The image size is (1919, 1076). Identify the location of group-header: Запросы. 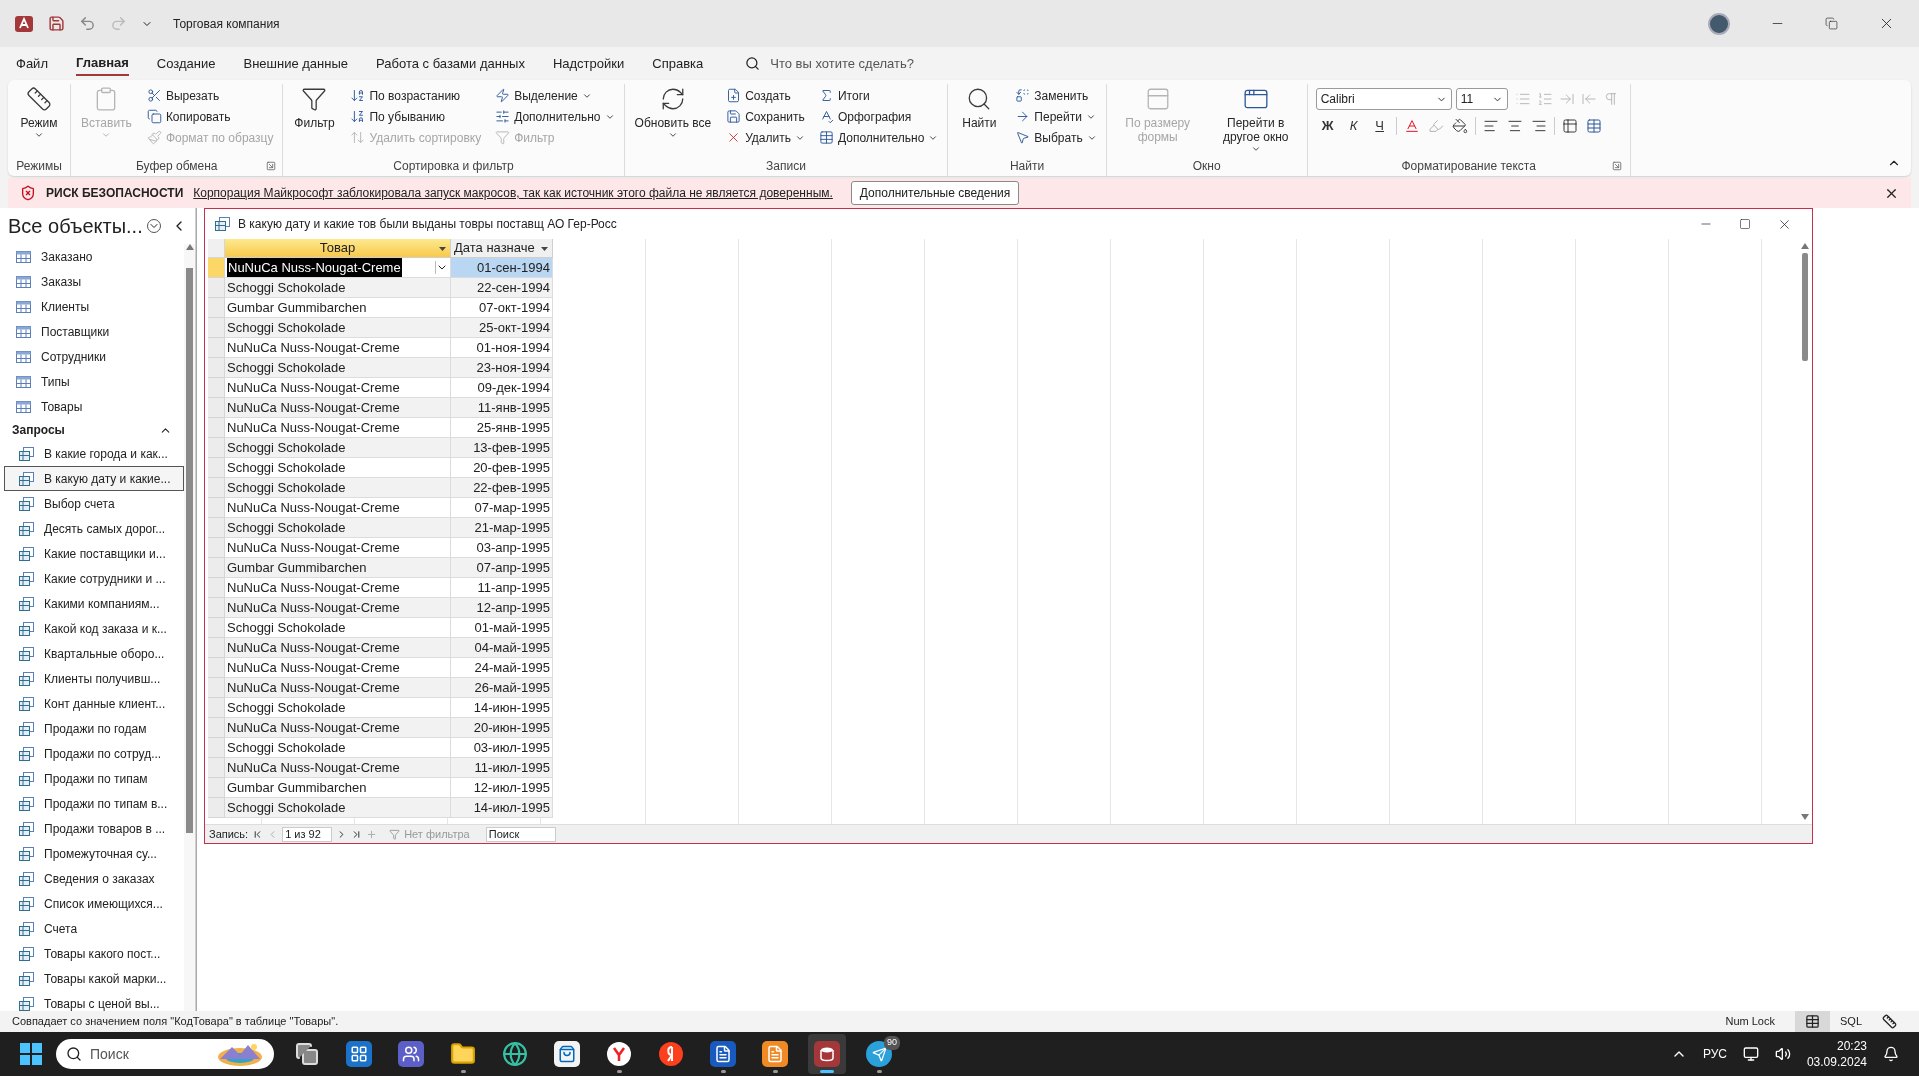
(92, 430).